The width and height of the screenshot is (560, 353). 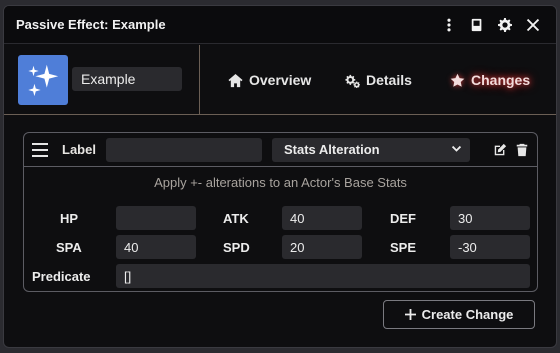 I want to click on drag-handle-icon, so click(x=40, y=149).